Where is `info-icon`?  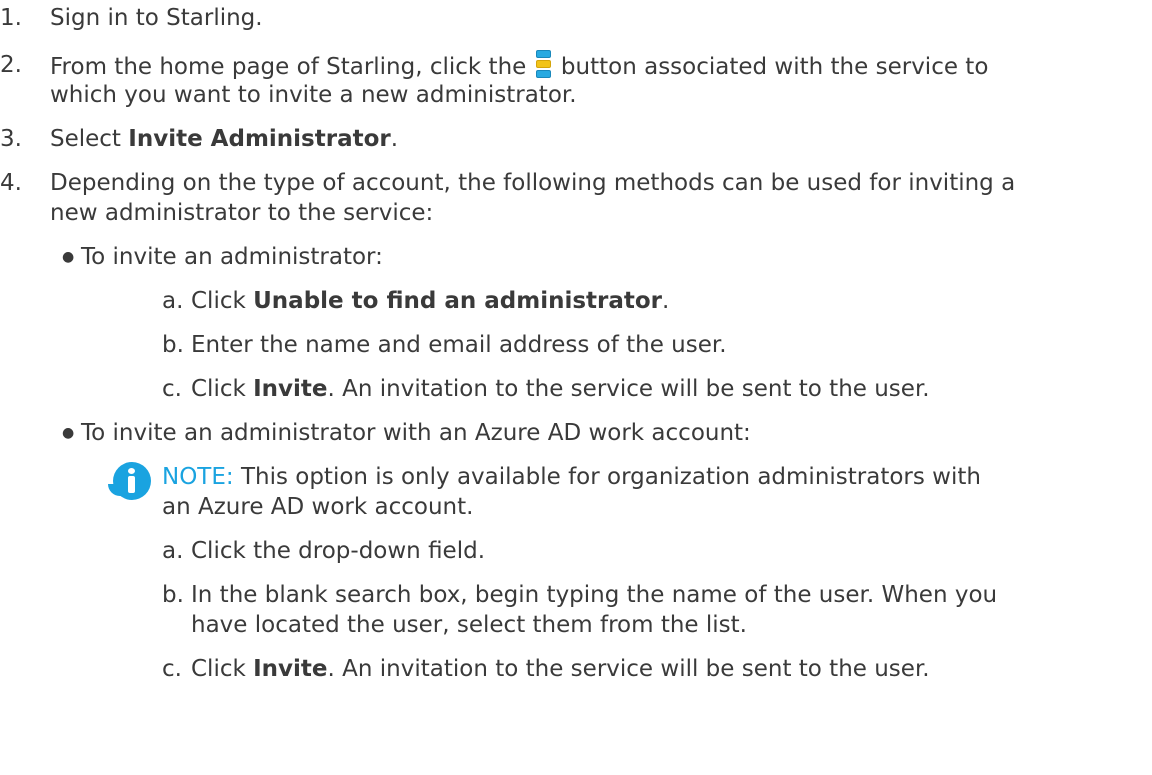 info-icon is located at coordinates (132, 481).